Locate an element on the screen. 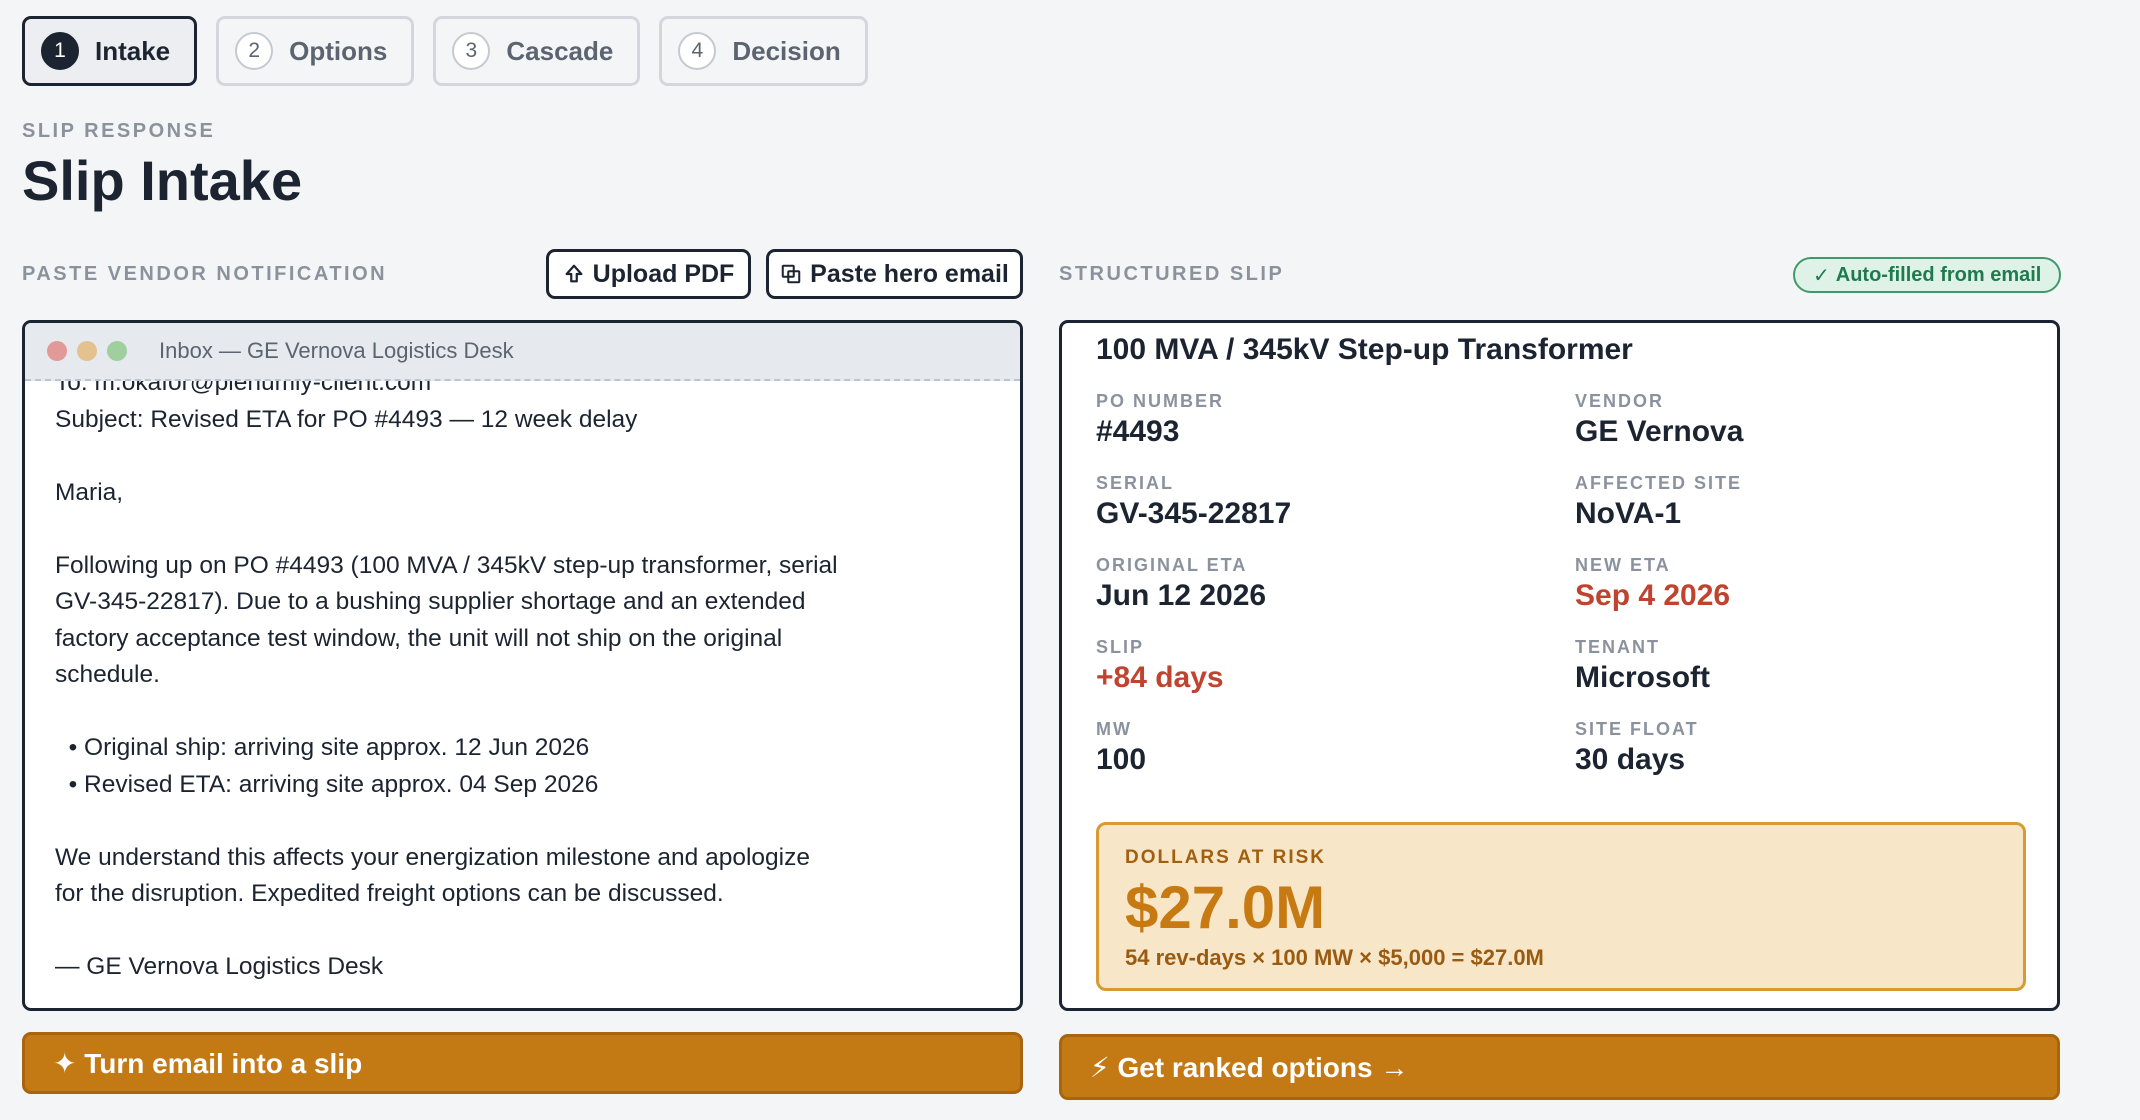 The image size is (2140, 1120). risk-formula: 54 rev-days × 100 MW × $5,000 = $27.0M is located at coordinates (1334, 957).